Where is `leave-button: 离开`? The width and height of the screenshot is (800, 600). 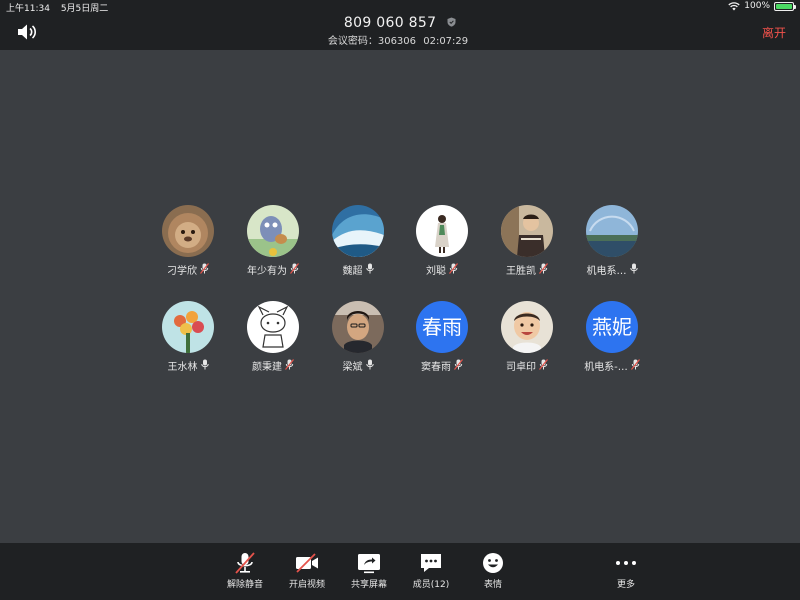
leave-button: 离开 is located at coordinates (774, 32).